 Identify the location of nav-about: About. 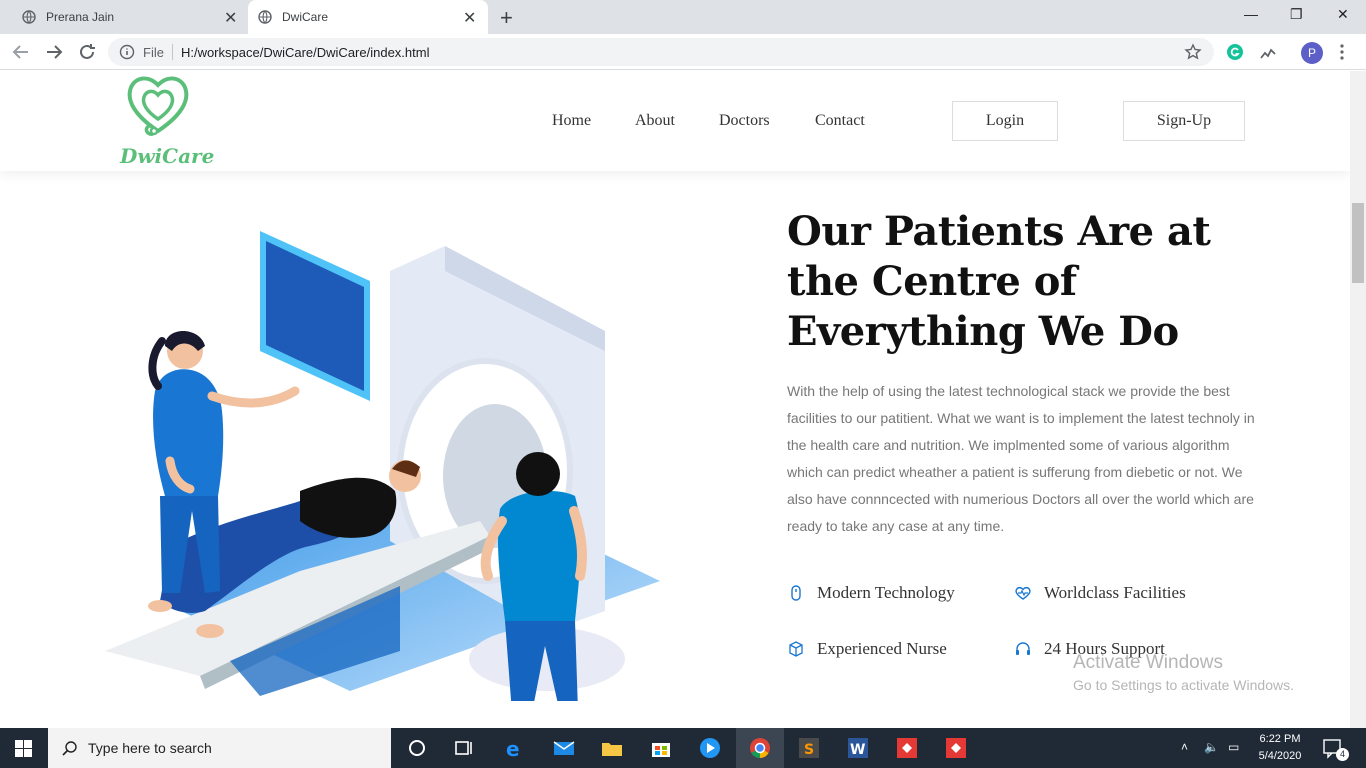
(655, 121).